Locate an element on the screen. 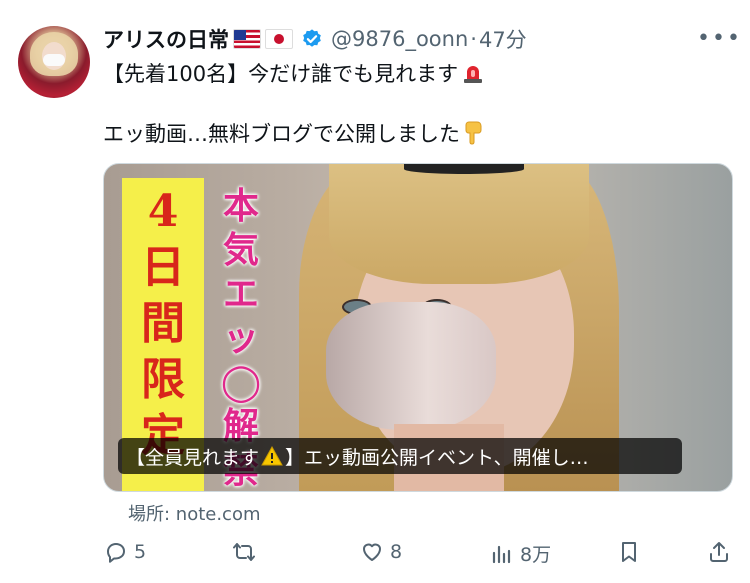 This screenshot has height=583, width=750. like-icon is located at coordinates (372, 552).